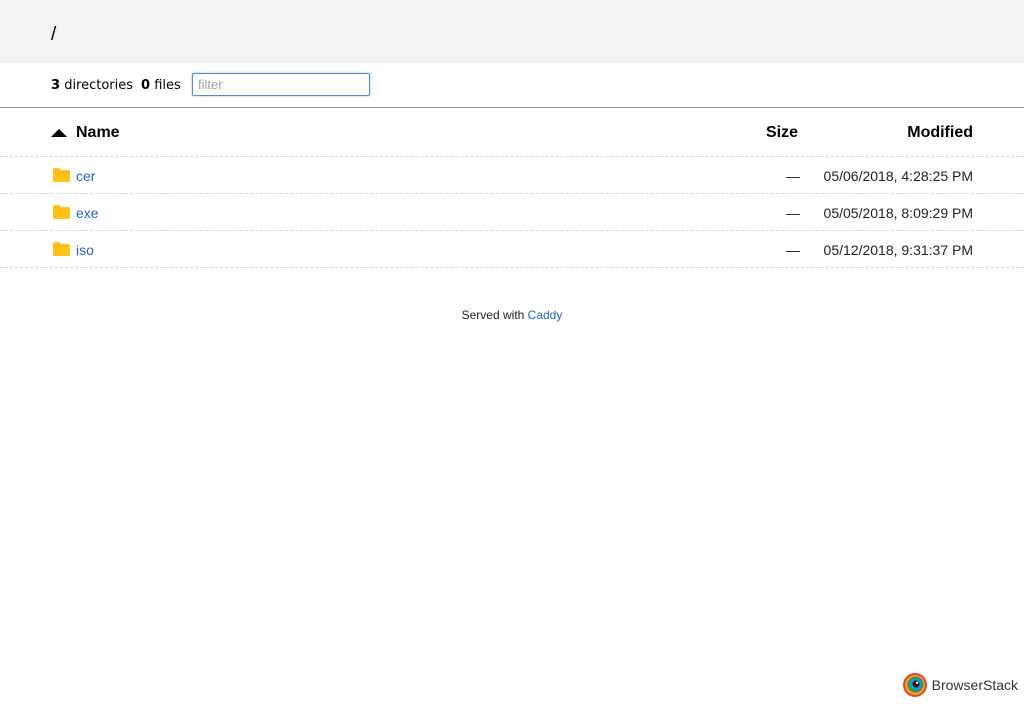 The image size is (1024, 706). Describe the element at coordinates (545, 315) in the screenshot. I see `caddy-link: Caddy` at that location.